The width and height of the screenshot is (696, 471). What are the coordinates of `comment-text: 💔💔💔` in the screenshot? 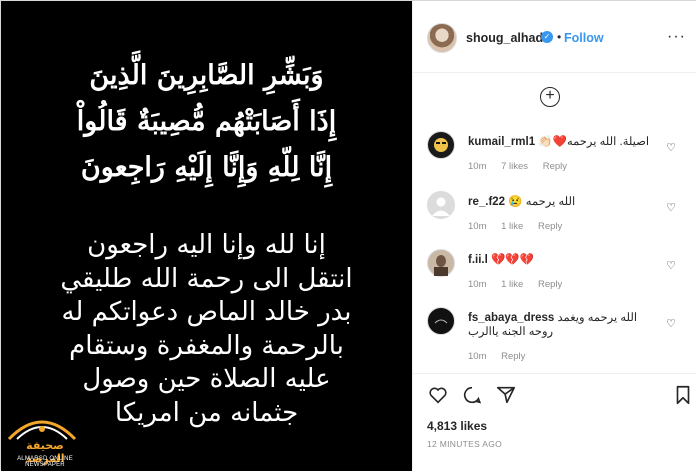 It's located at (512, 260).